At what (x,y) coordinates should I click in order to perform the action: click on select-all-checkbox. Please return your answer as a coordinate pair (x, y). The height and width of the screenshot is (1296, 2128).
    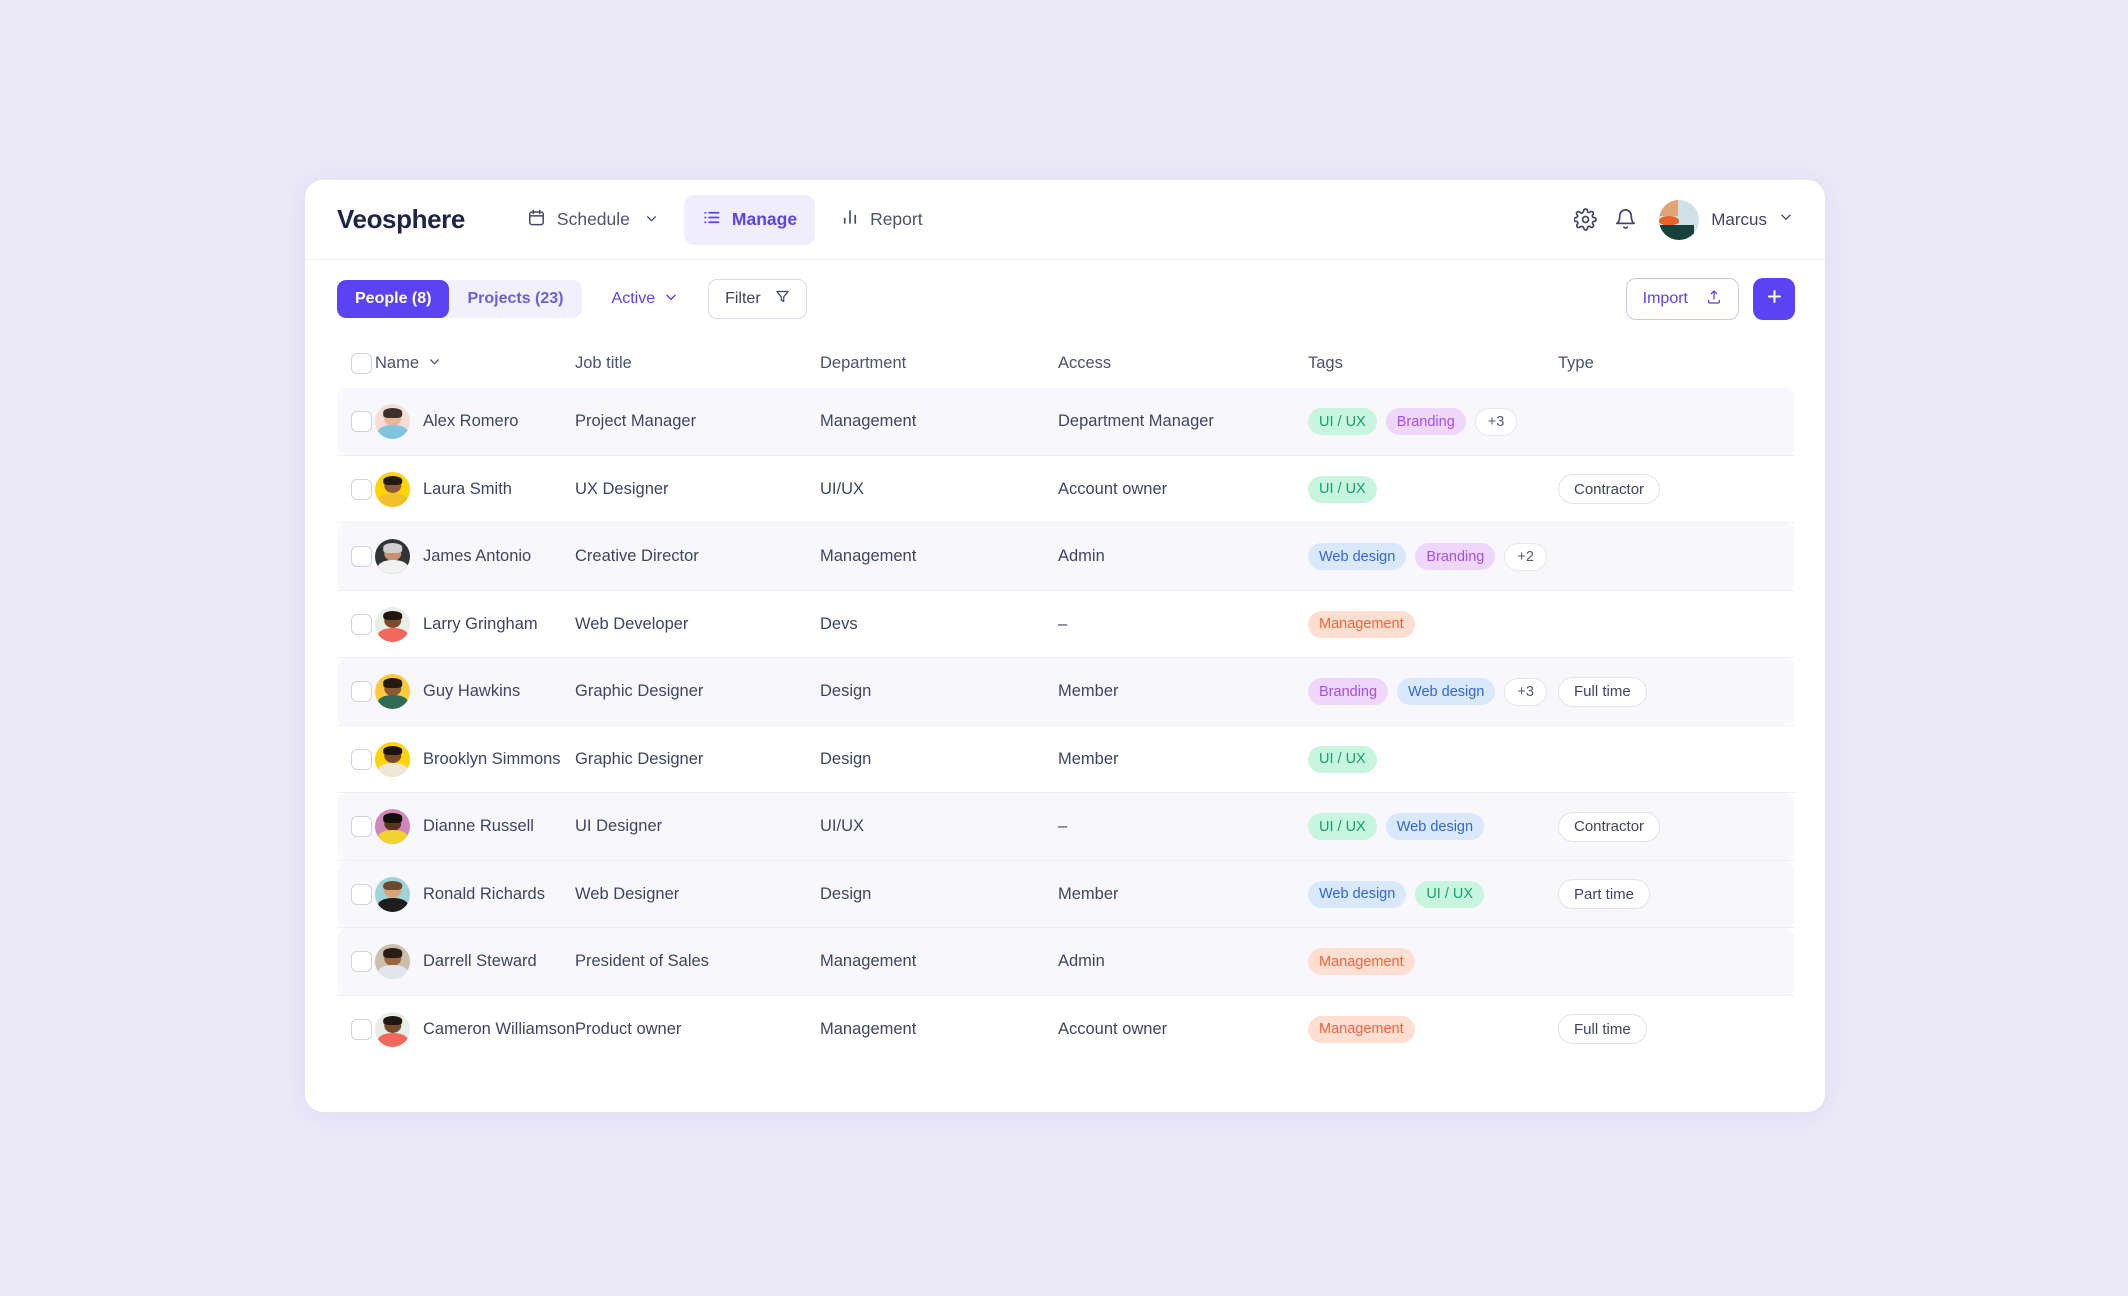
    Looking at the image, I should click on (361, 363).